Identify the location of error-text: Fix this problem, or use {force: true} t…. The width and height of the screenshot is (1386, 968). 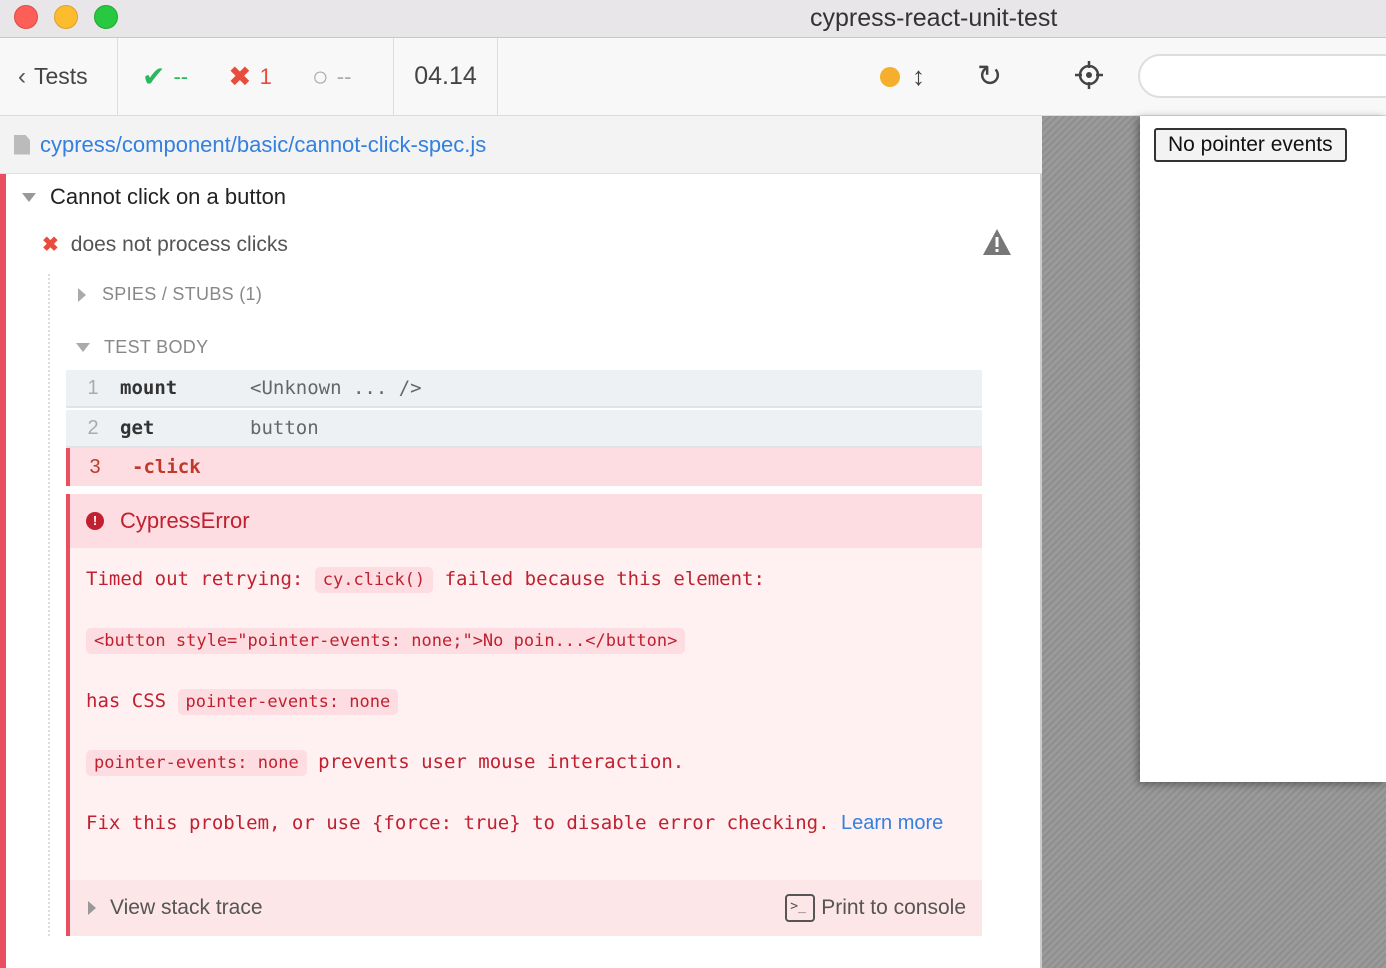
(458, 823).